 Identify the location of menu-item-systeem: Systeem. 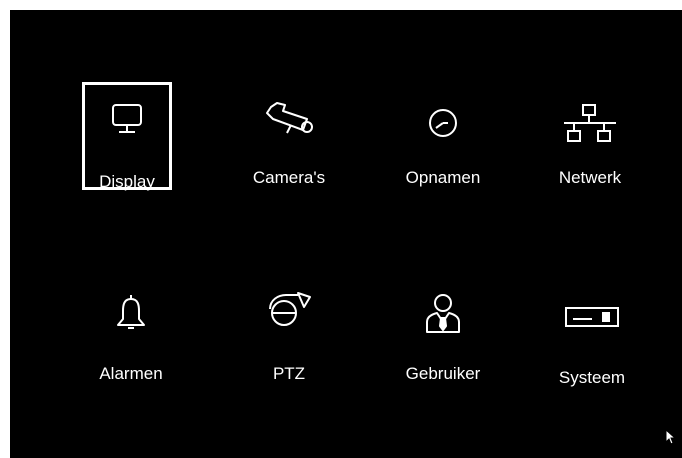
(592, 343).